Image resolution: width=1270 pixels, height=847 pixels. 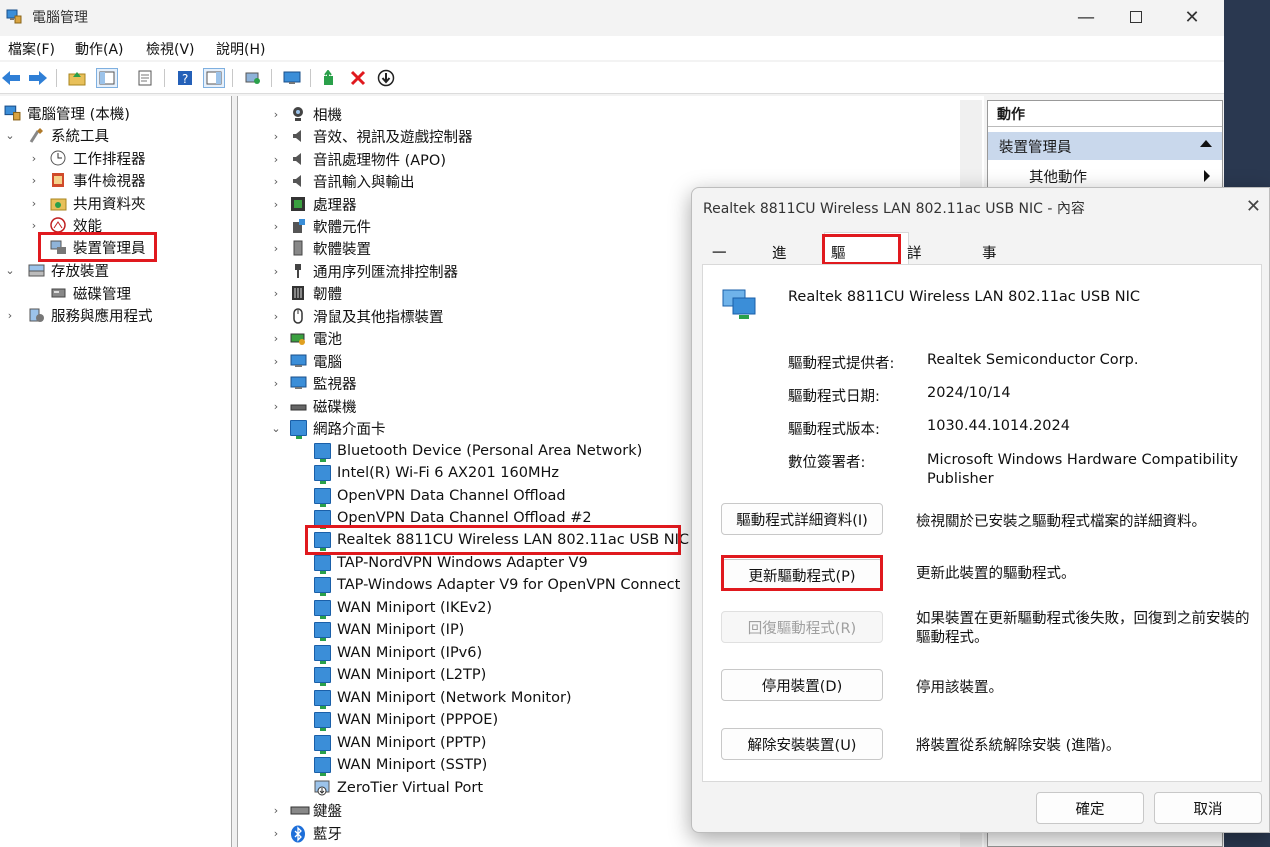 What do you see at coordinates (90, 315) in the screenshot?
I see `tree-services: 服務與應用程式` at bounding box center [90, 315].